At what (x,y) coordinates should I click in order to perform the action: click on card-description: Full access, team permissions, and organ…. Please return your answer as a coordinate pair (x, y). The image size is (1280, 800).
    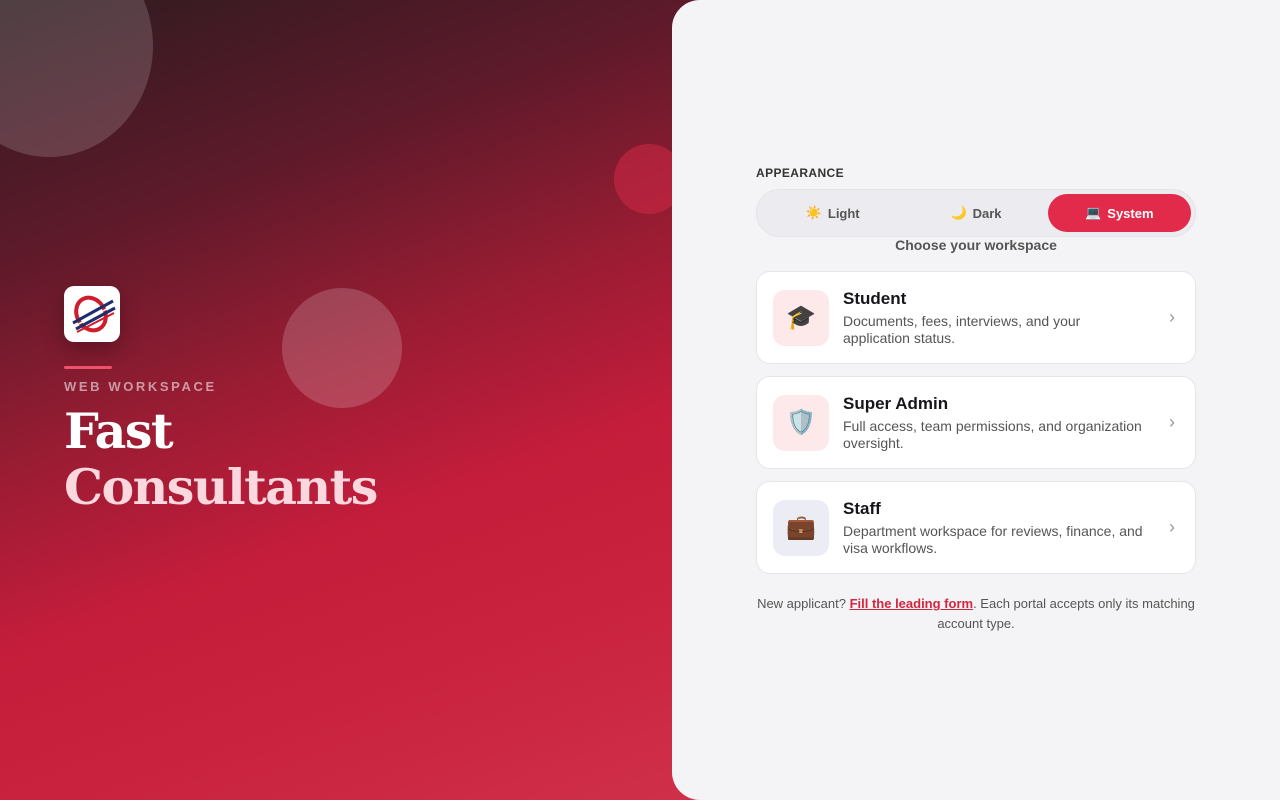
    Looking at the image, I should click on (992, 434).